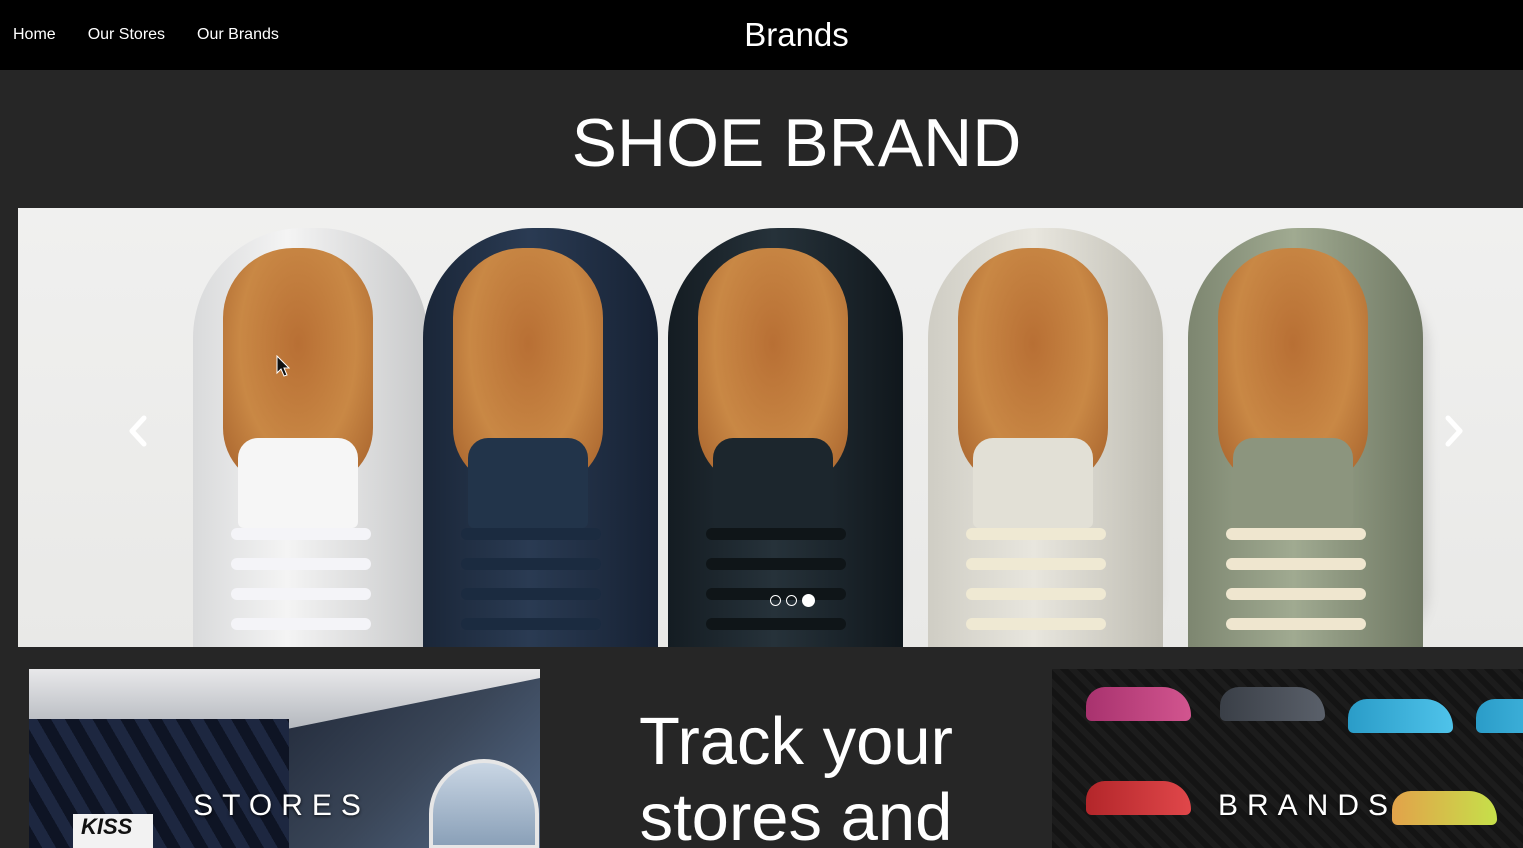  I want to click on top-navbar: Home Our Stores Our Brands Brands, so click(761, 35).